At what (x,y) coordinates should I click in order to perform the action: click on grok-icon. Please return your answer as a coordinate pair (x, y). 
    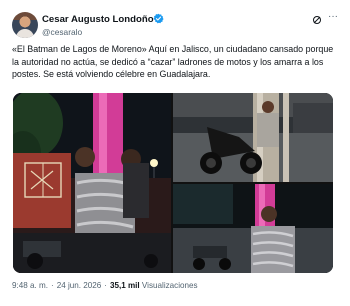
    Looking at the image, I should click on (317, 20).